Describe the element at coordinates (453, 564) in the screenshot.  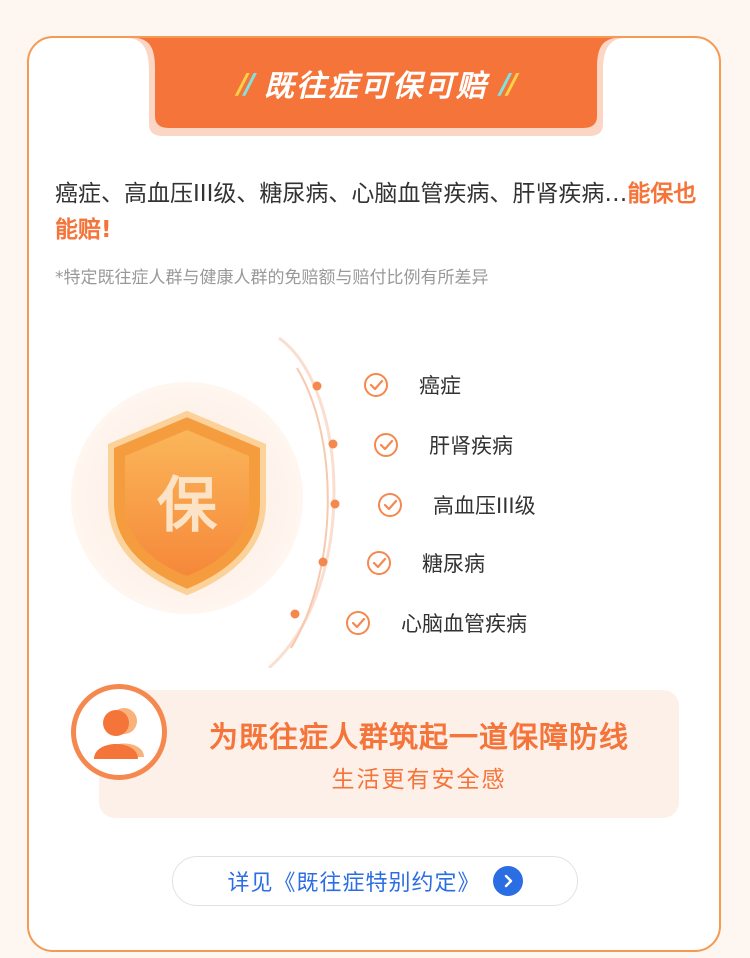
I see `condition-label: 糖尿病` at that location.